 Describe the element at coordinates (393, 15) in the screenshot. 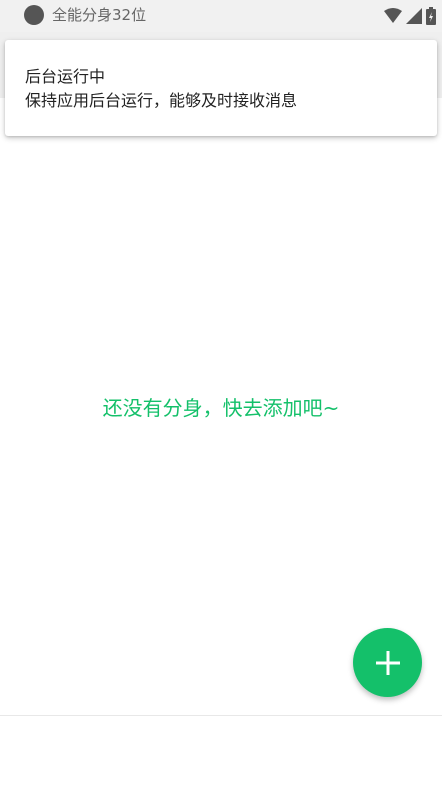

I see `wifi-icon` at that location.